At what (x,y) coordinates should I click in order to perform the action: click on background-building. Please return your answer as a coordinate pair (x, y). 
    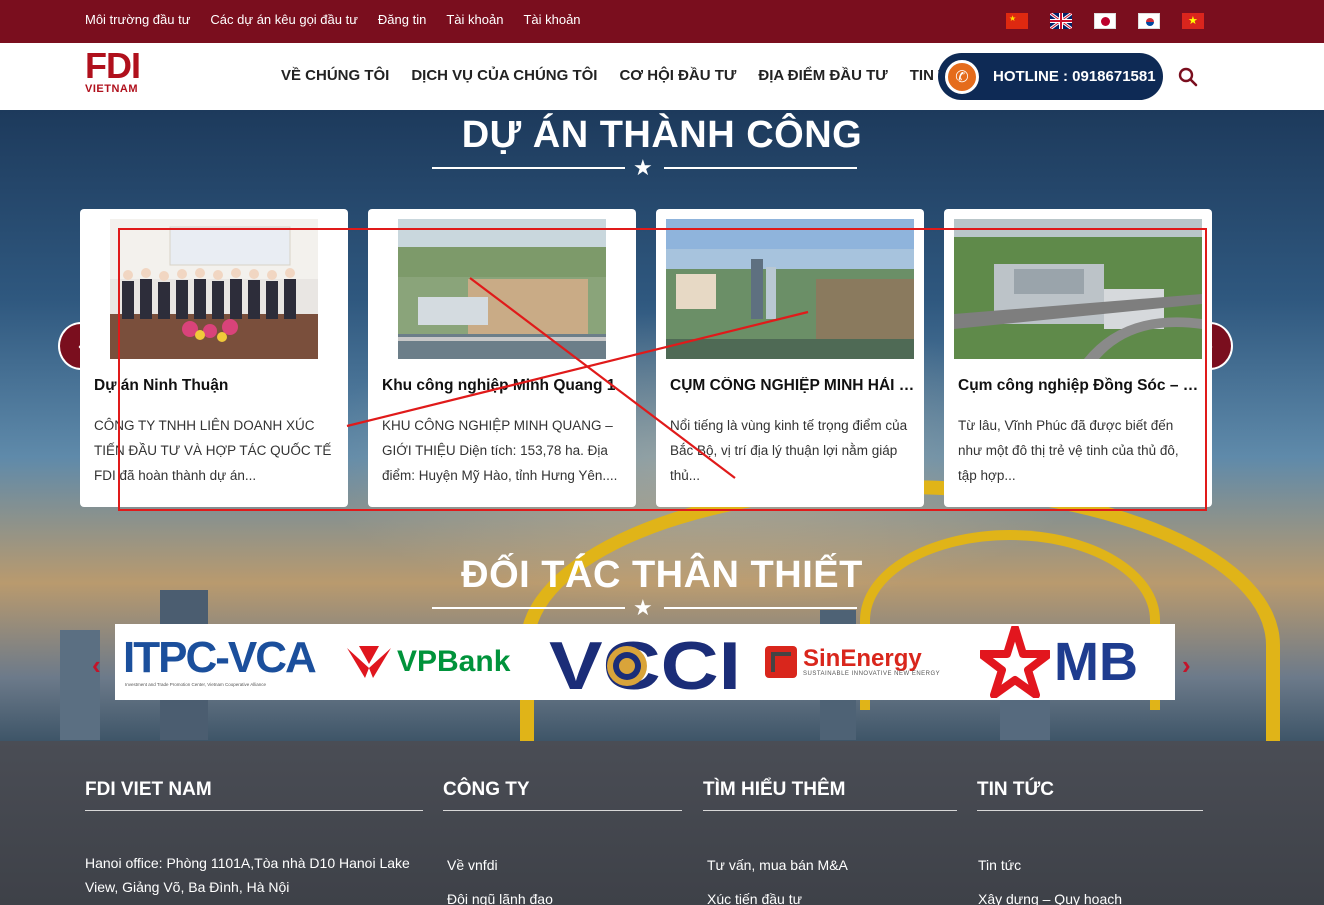
    Looking at the image, I should click on (80, 685).